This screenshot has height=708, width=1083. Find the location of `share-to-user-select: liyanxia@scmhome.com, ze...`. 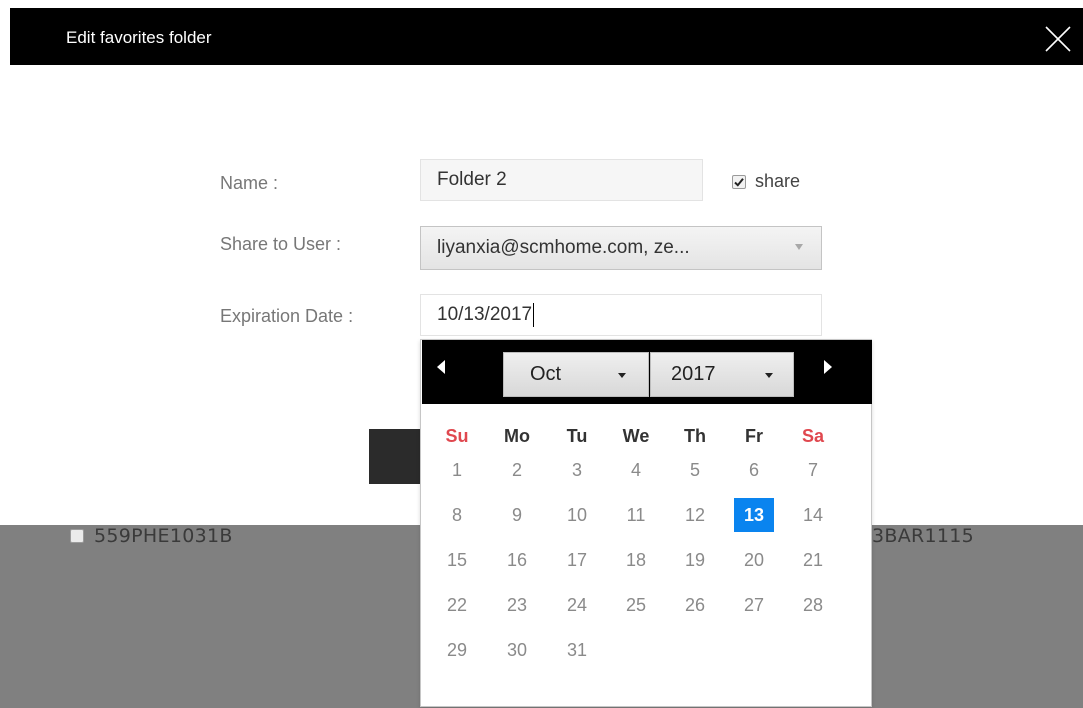

share-to-user-select: liyanxia@scmhome.com, ze... is located at coordinates (621, 248).